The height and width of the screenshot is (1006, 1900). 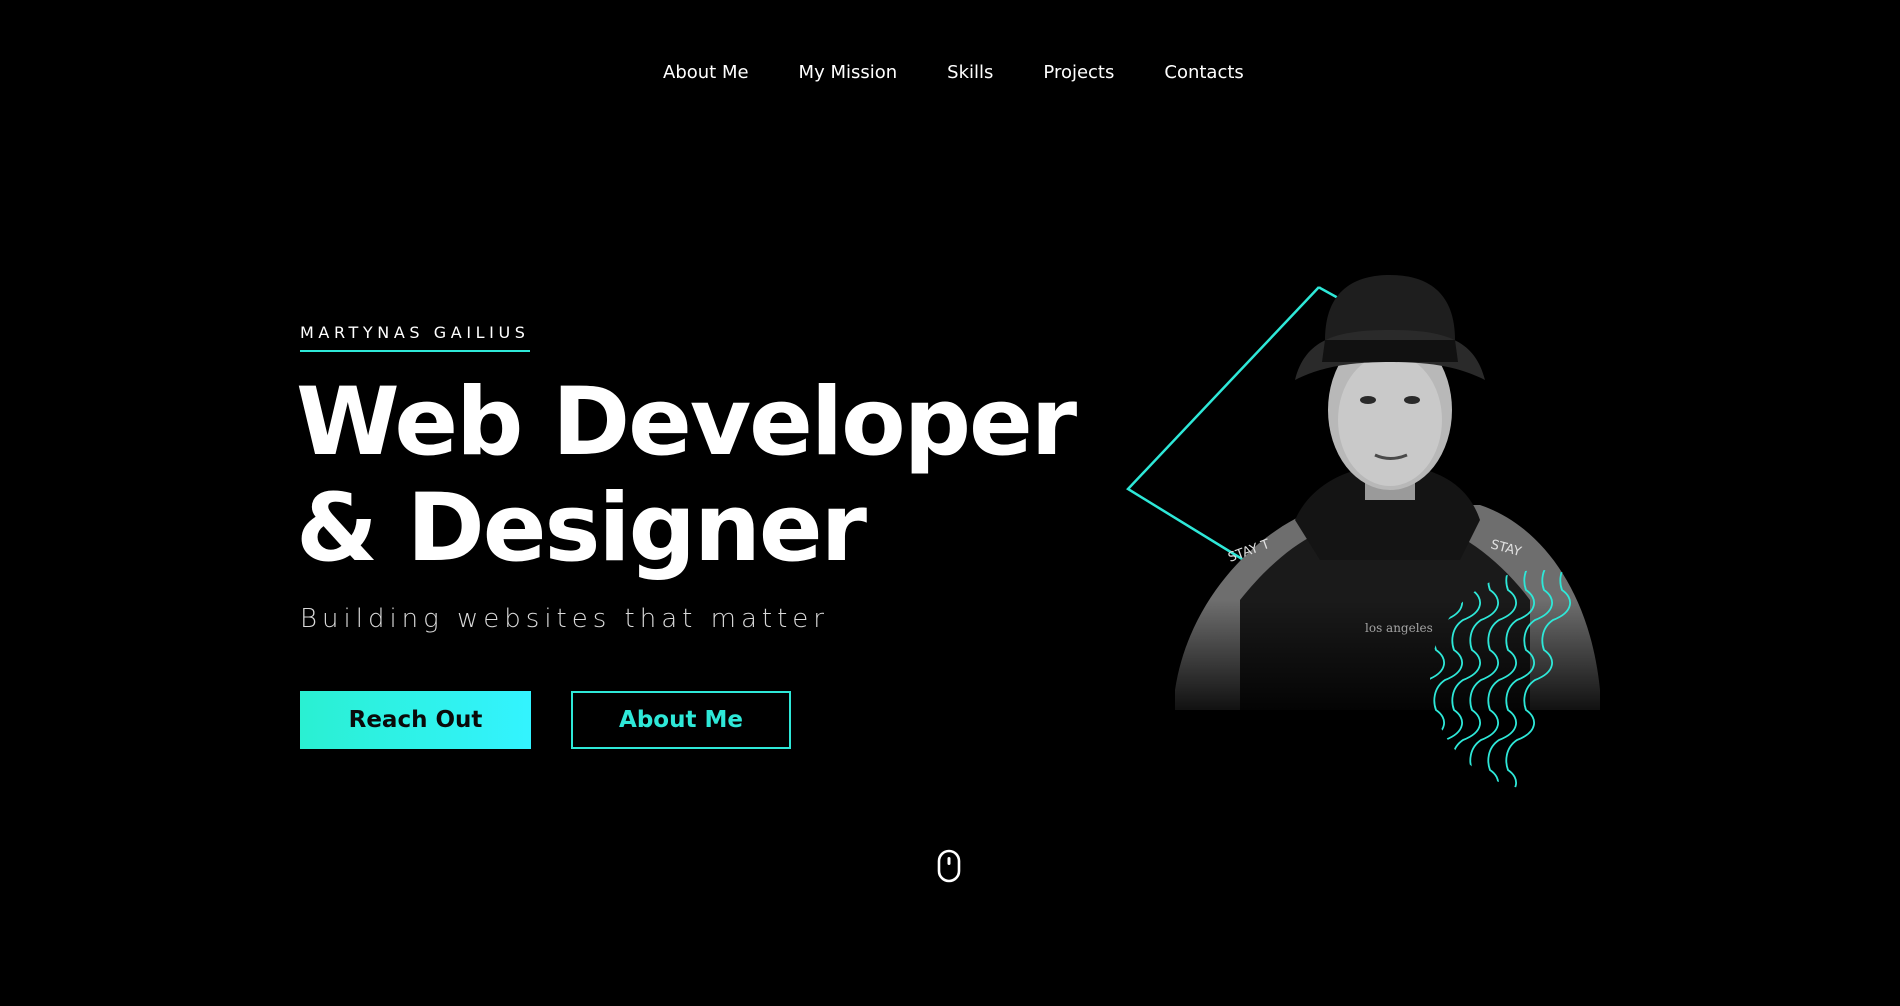 What do you see at coordinates (706, 72) in the screenshot?
I see `nav-item-about-me: About Me` at bounding box center [706, 72].